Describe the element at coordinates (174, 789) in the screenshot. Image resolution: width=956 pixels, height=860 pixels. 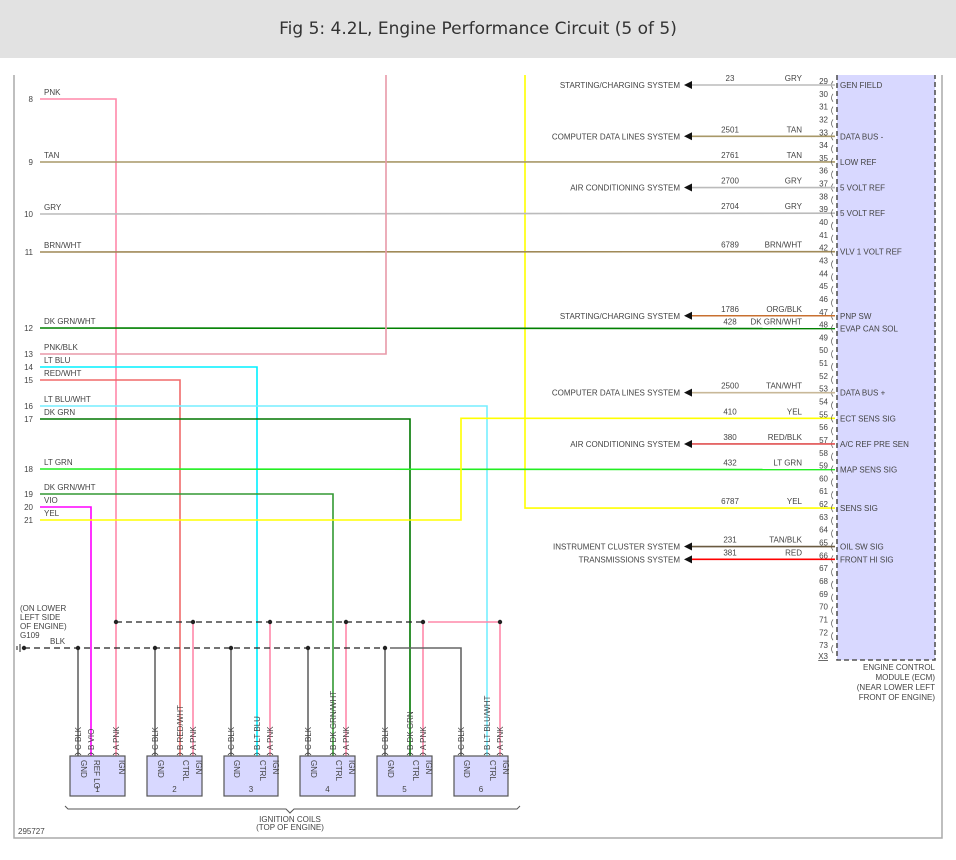
I see `coil-number: 2` at that location.